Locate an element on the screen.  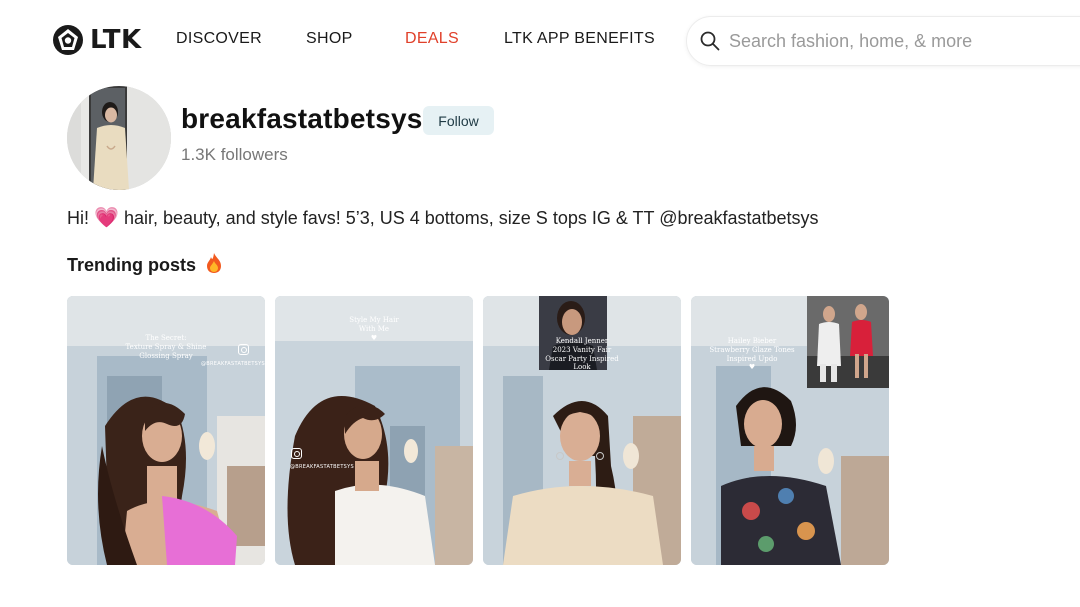
top-header: LTK DISCOVER SHOP DEALS LTK APP BENEFITS is located at coordinates (540, 40).